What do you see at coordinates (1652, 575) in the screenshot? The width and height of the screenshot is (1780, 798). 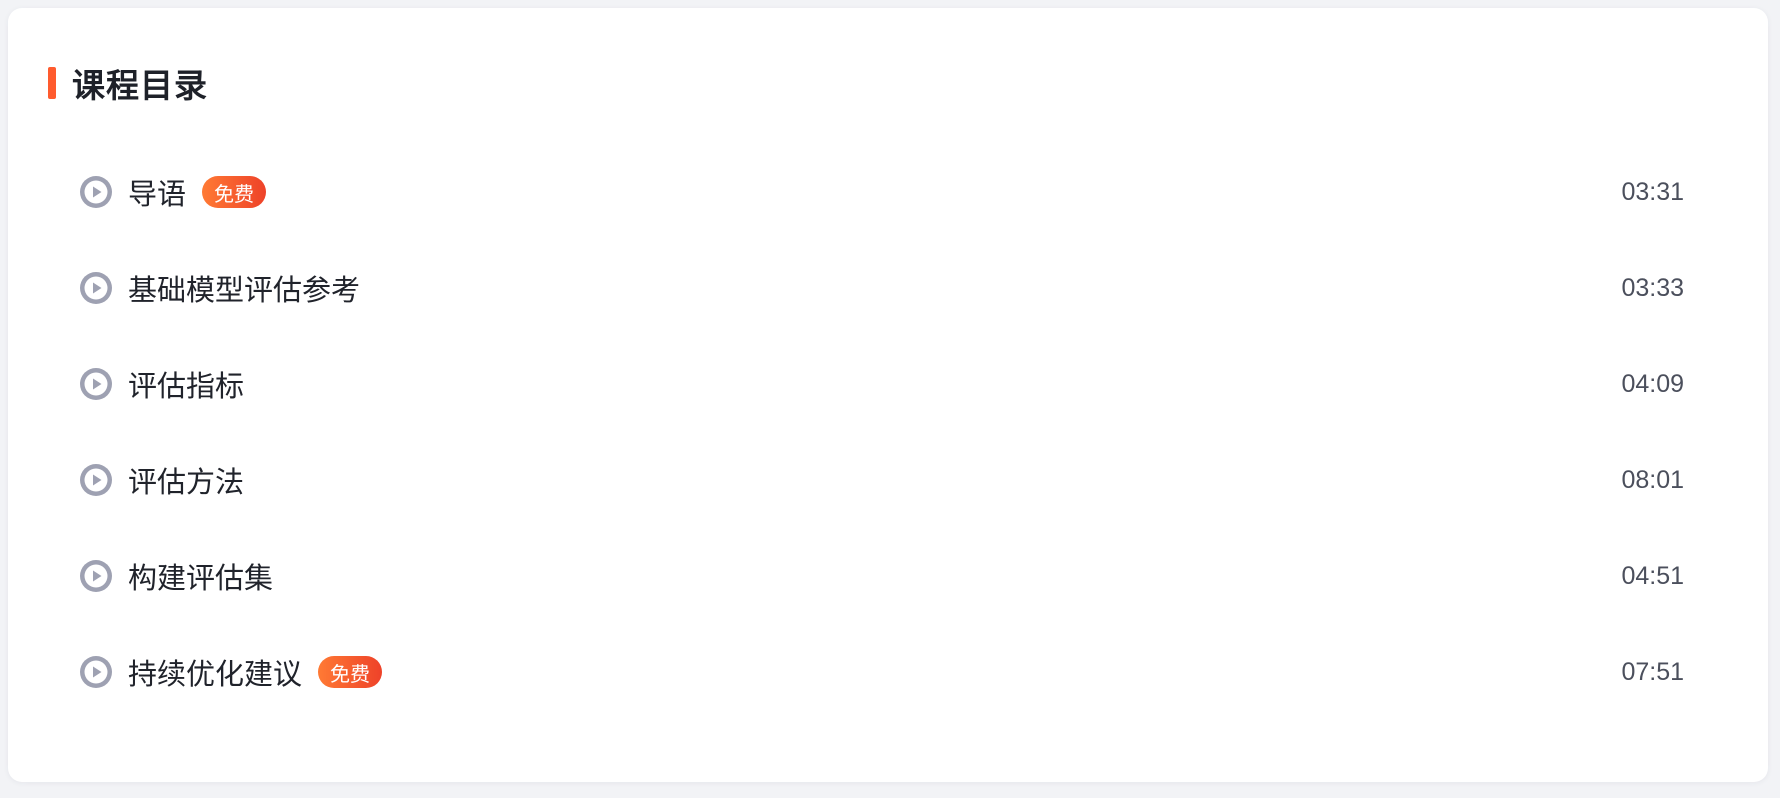 I see `lesson-duration: 04:51` at bounding box center [1652, 575].